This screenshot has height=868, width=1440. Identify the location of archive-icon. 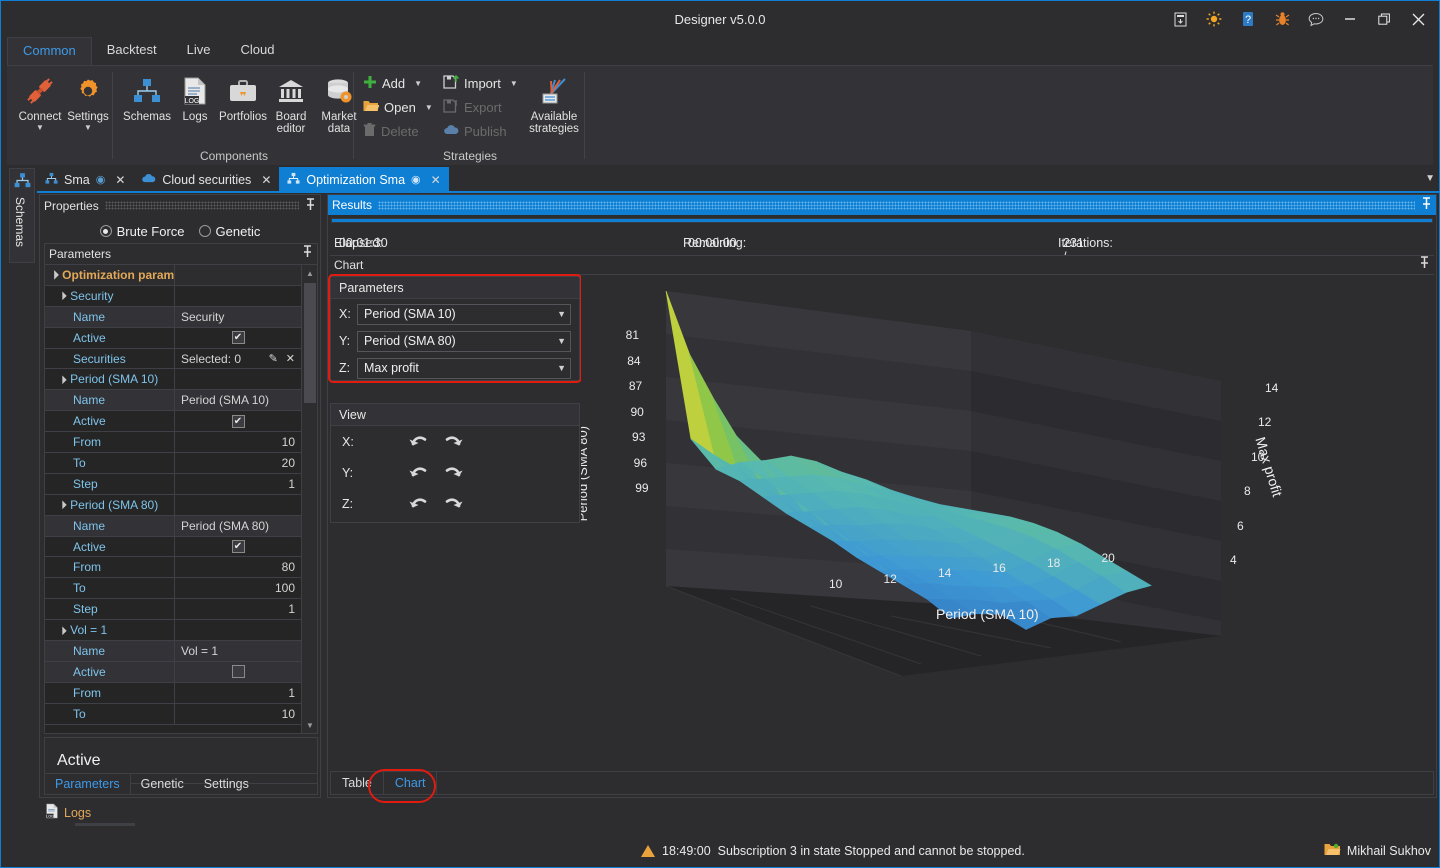
(1180, 19).